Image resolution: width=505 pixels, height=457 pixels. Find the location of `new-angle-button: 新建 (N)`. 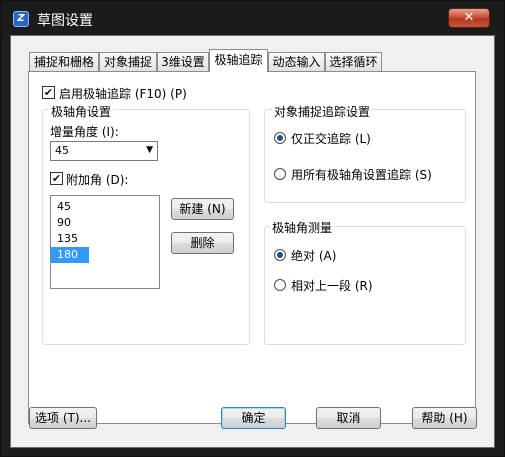

new-angle-button: 新建 (N) is located at coordinates (202, 209).